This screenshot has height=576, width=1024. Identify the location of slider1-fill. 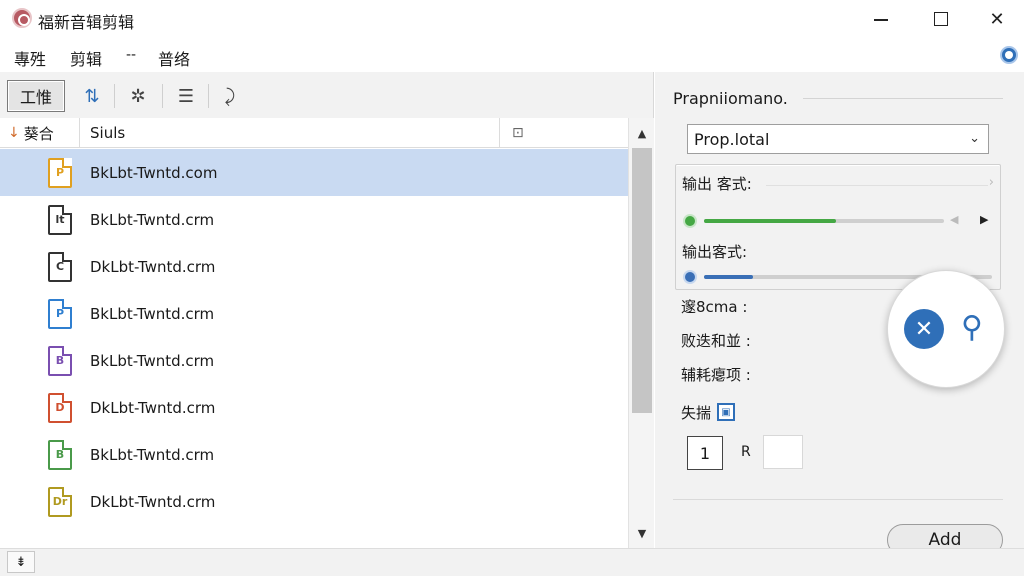
(770, 221).